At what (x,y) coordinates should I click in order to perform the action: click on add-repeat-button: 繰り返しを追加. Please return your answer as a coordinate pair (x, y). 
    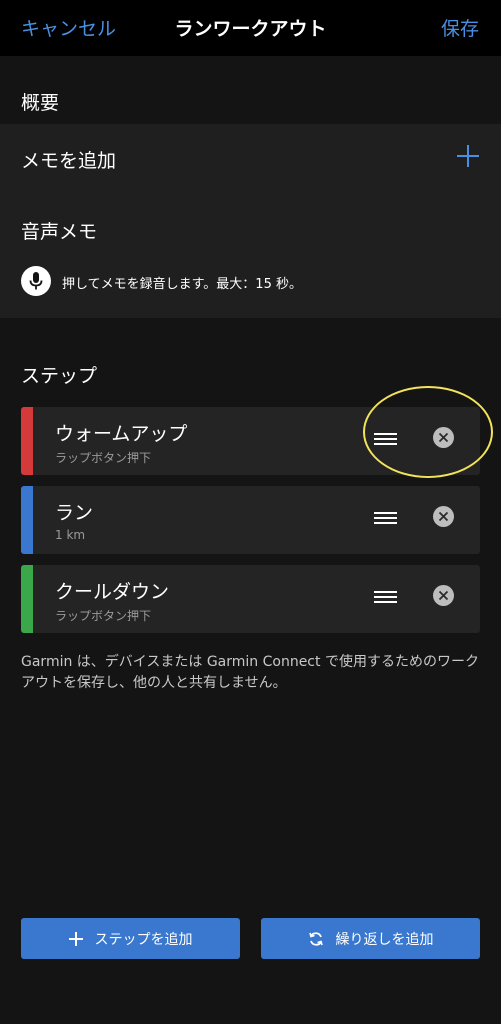
    Looking at the image, I should click on (370, 938).